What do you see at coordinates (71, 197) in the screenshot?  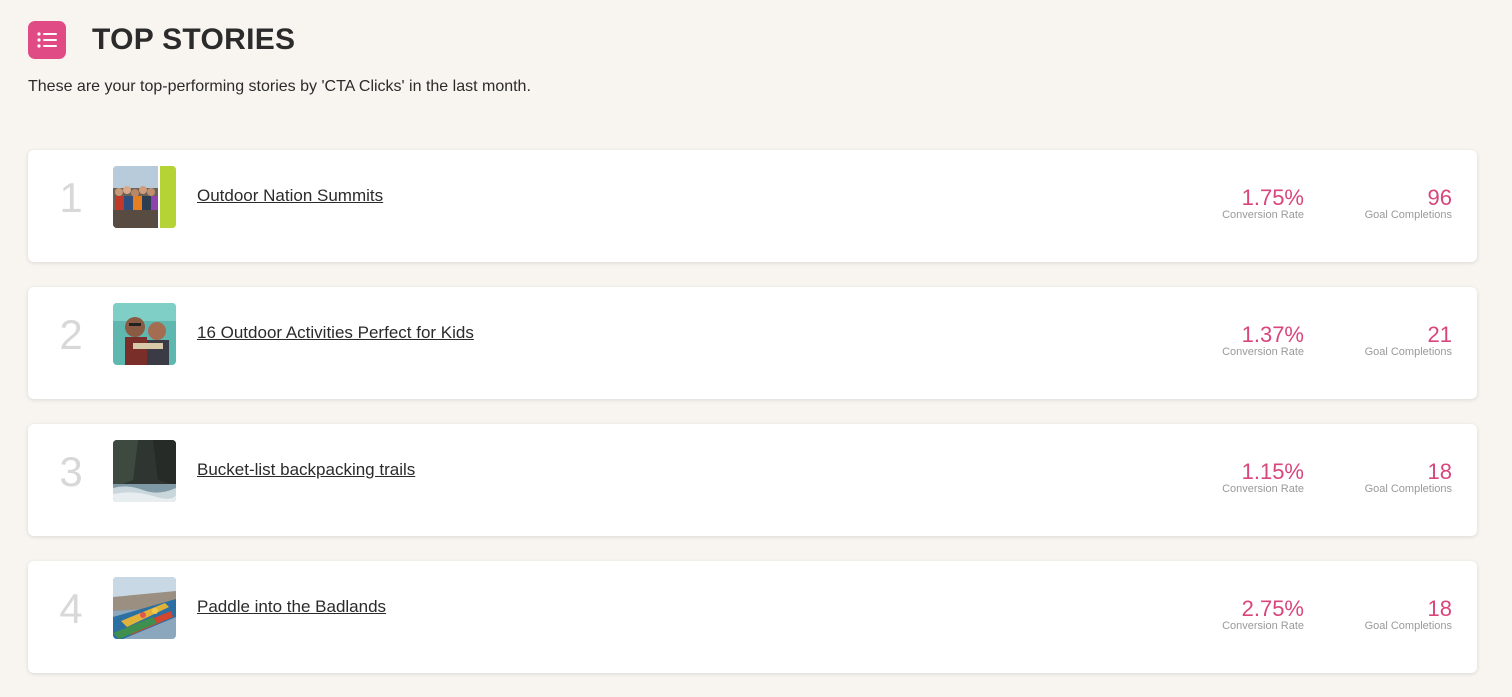 I see `story-rank: 1` at bounding box center [71, 197].